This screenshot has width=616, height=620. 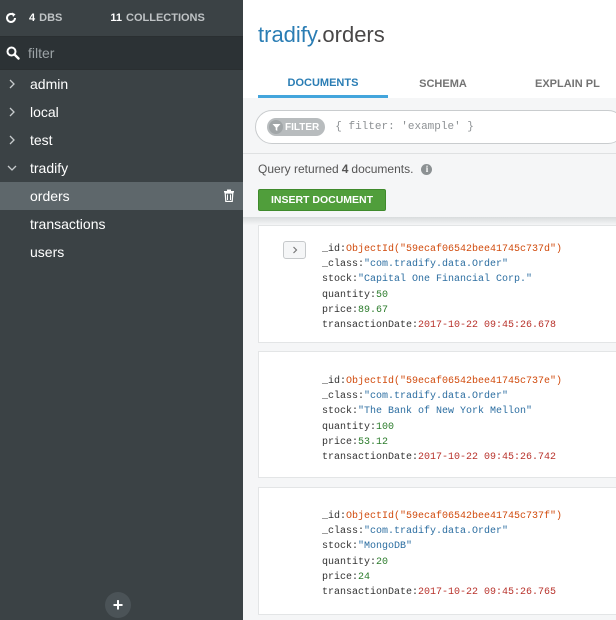 What do you see at coordinates (49, 168) in the screenshot?
I see `db-label: tradify` at bounding box center [49, 168].